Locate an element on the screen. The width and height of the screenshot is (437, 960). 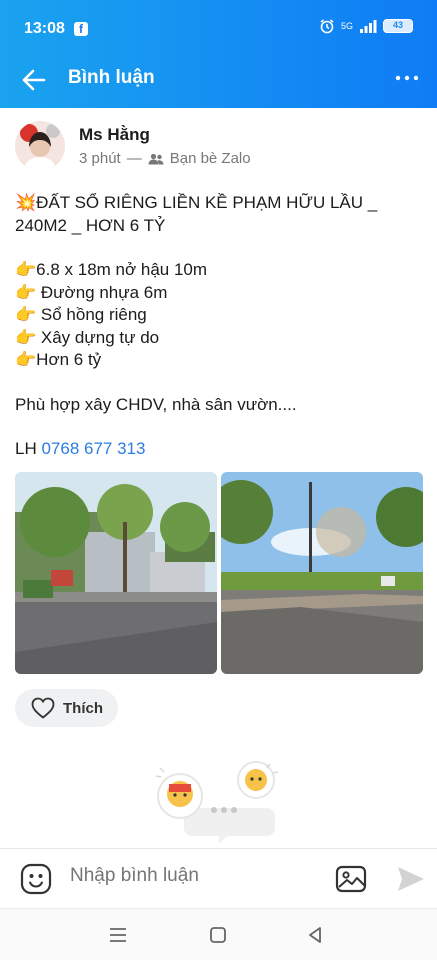
home-icon is located at coordinates (218, 935).